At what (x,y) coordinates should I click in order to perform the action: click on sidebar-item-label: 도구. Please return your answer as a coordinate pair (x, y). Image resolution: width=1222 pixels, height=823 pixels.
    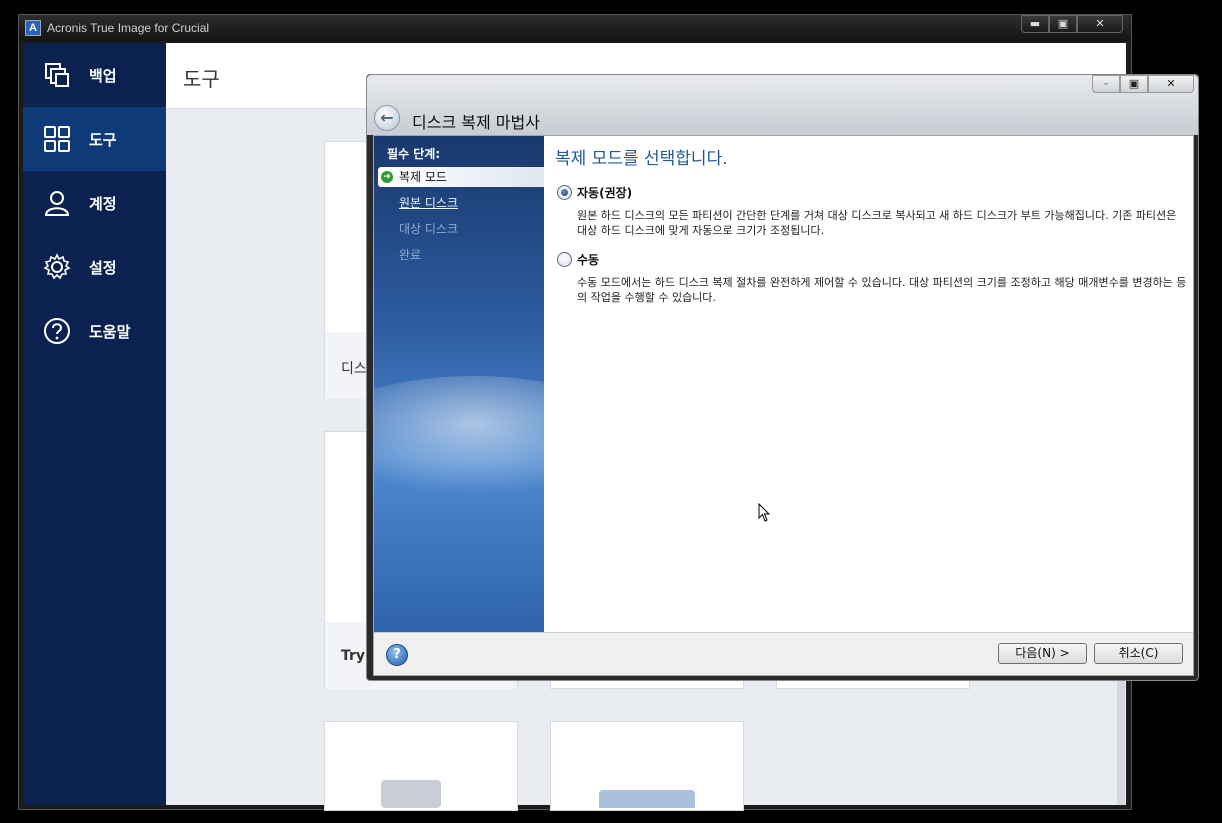
    Looking at the image, I should click on (103, 140).